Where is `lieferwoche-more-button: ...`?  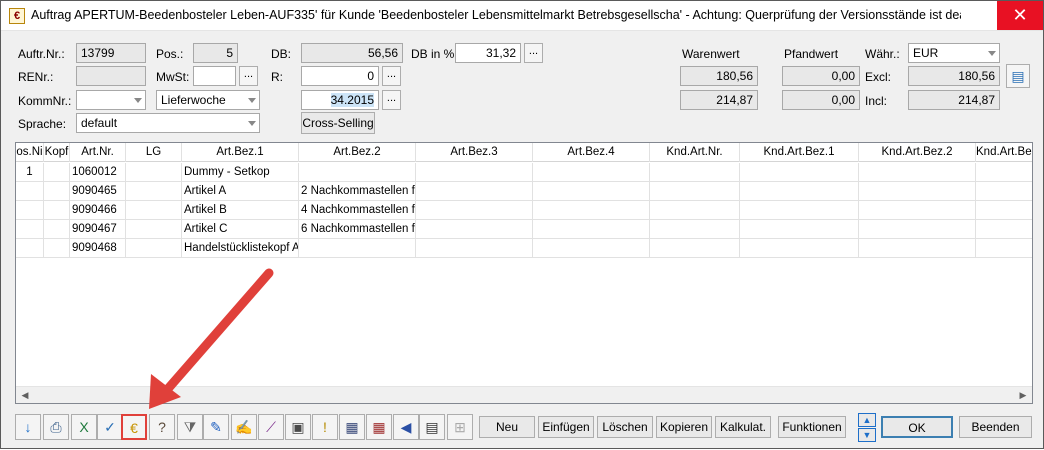 lieferwoche-more-button: ... is located at coordinates (391, 100).